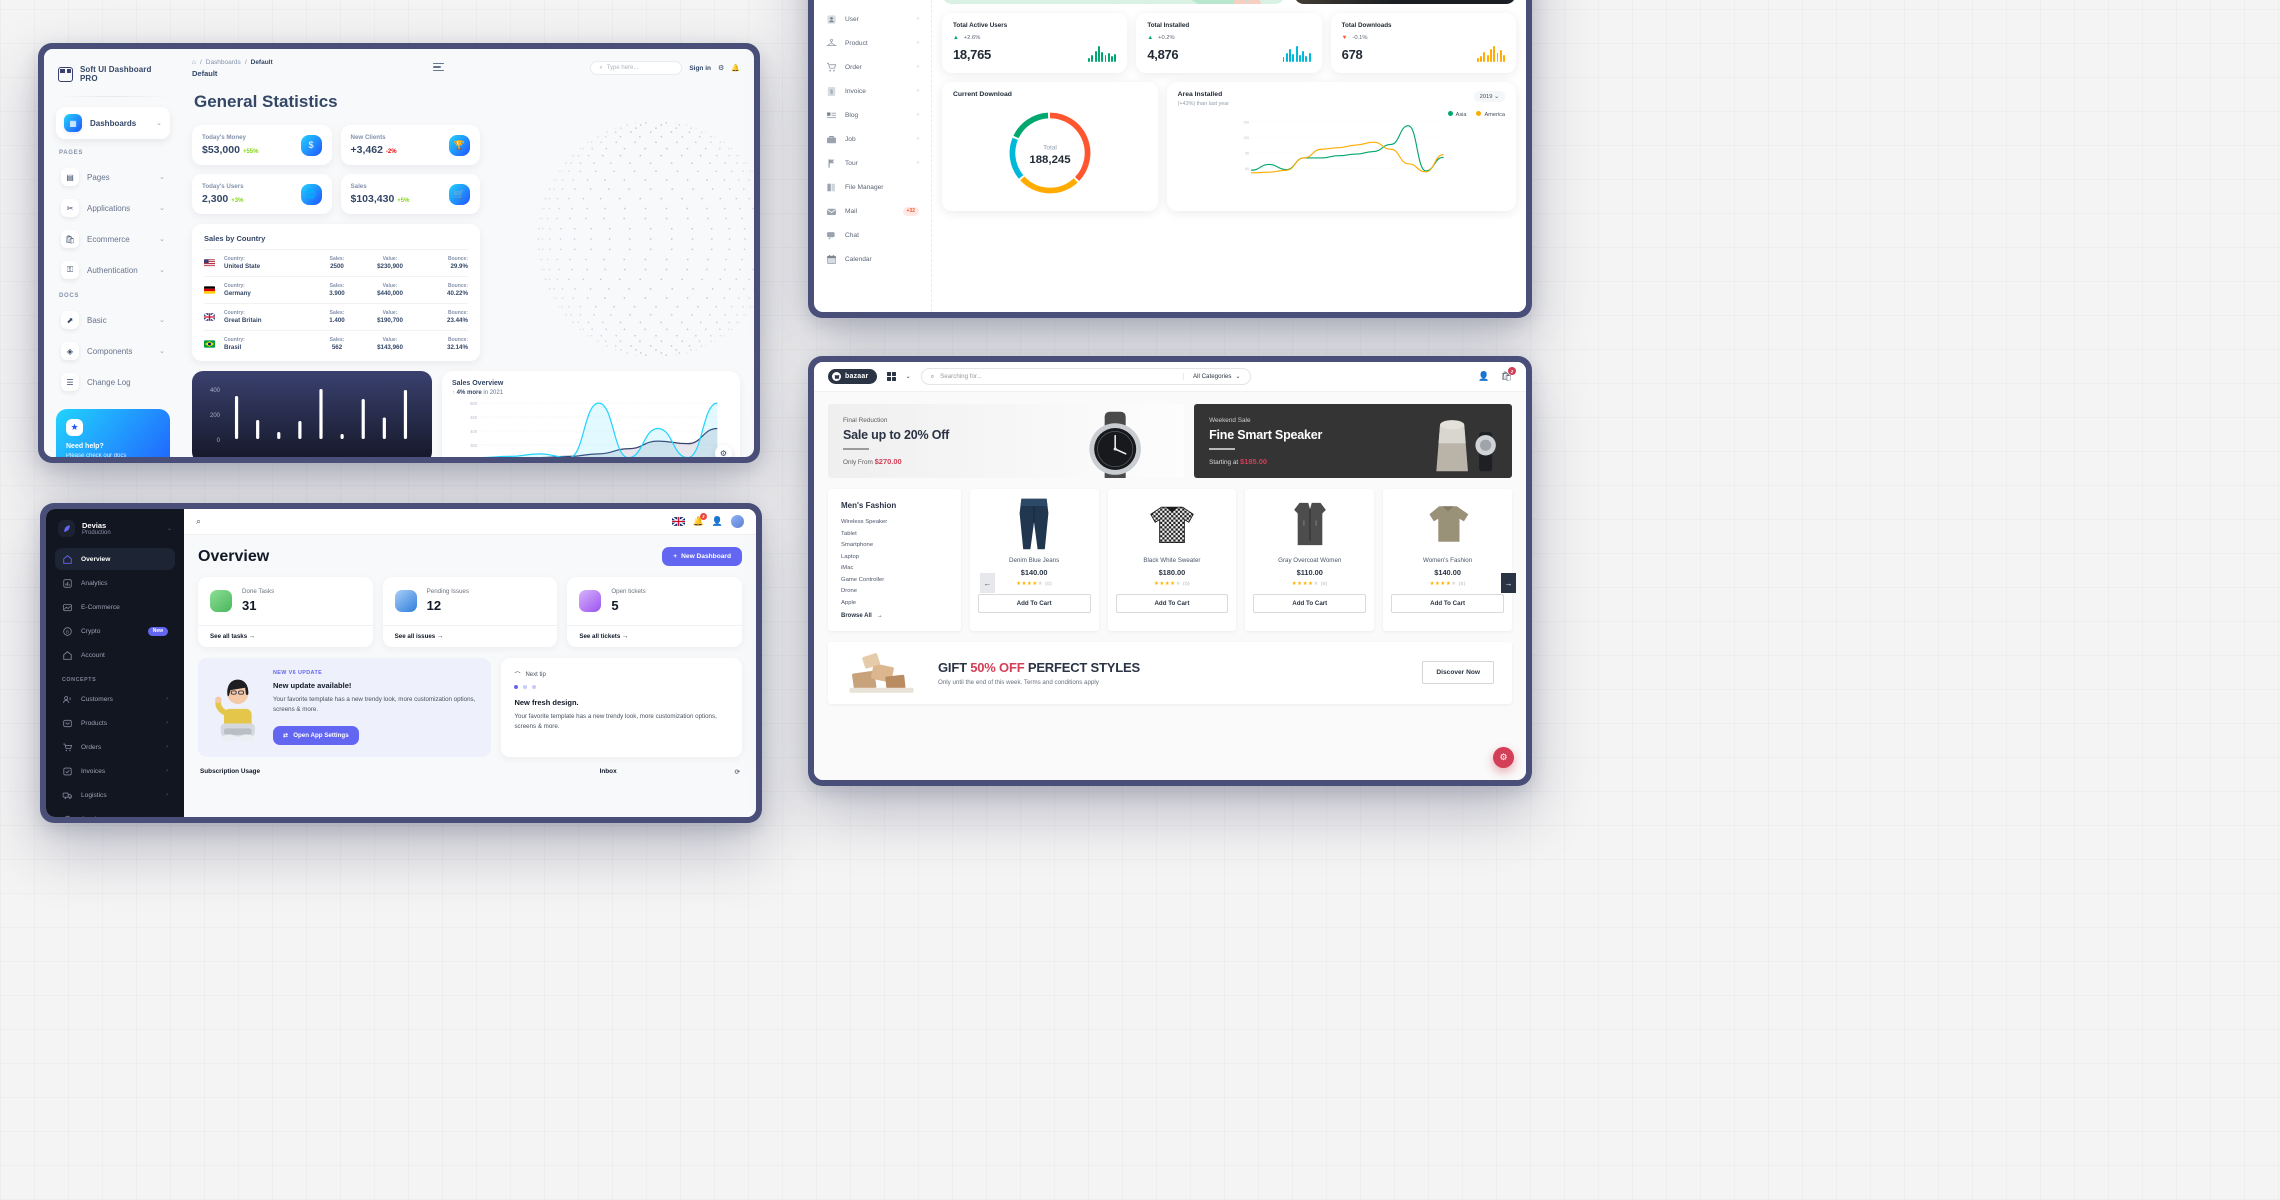  What do you see at coordinates (894, 568) in the screenshot?
I see `category-link: iMac` at bounding box center [894, 568].